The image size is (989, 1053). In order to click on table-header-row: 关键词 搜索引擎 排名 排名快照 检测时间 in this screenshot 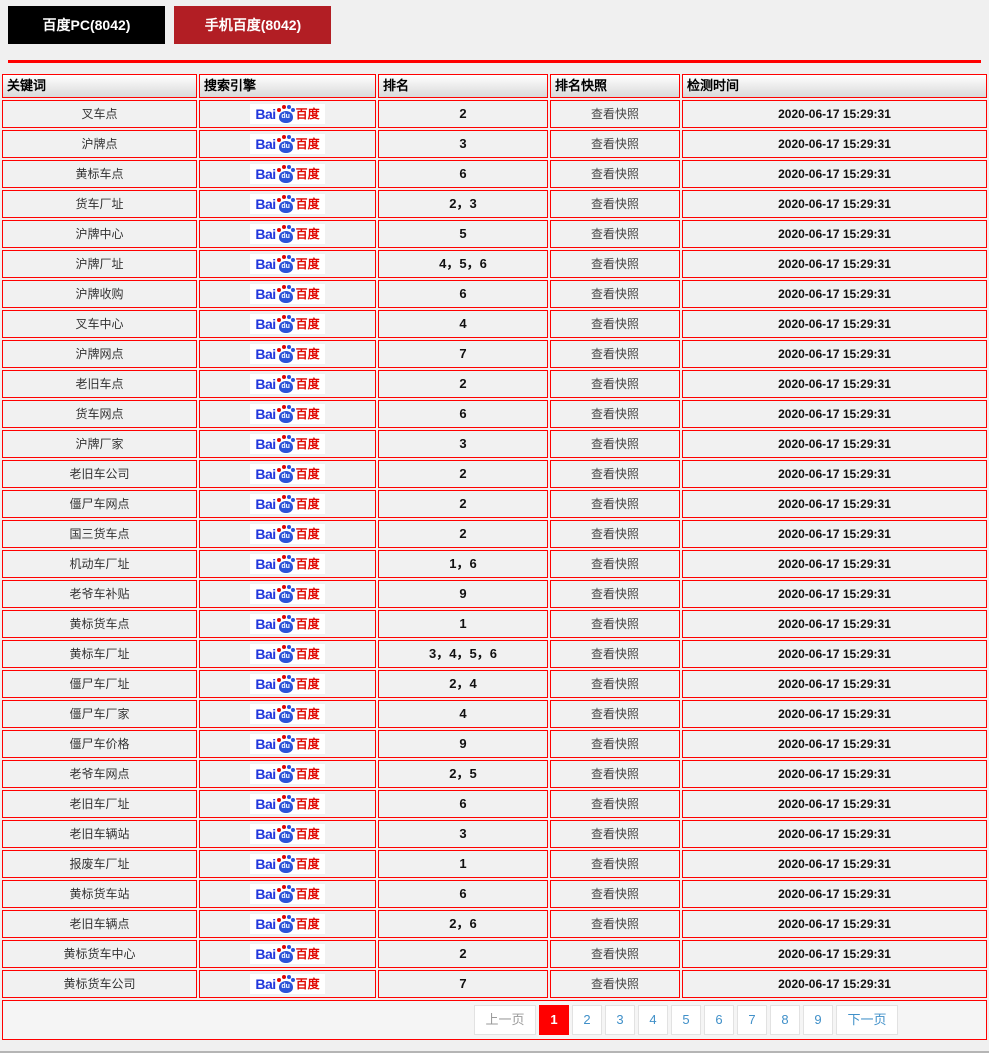, I will do `click(494, 86)`.